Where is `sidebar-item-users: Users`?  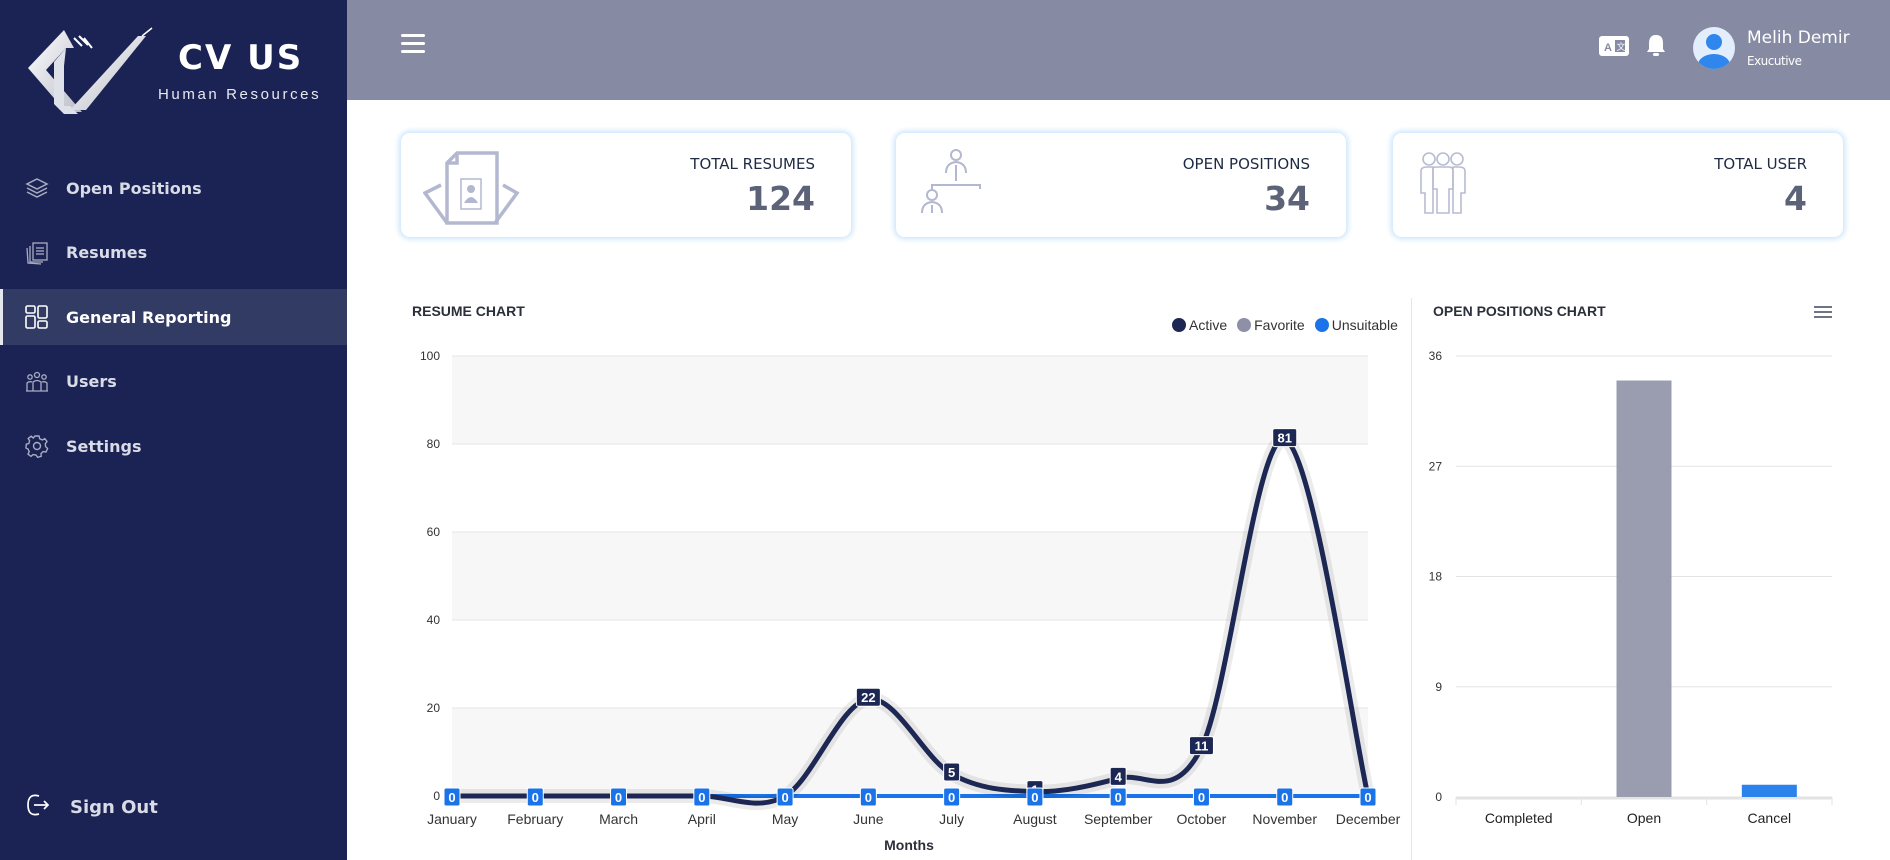
sidebar-item-users: Users is located at coordinates (173, 382).